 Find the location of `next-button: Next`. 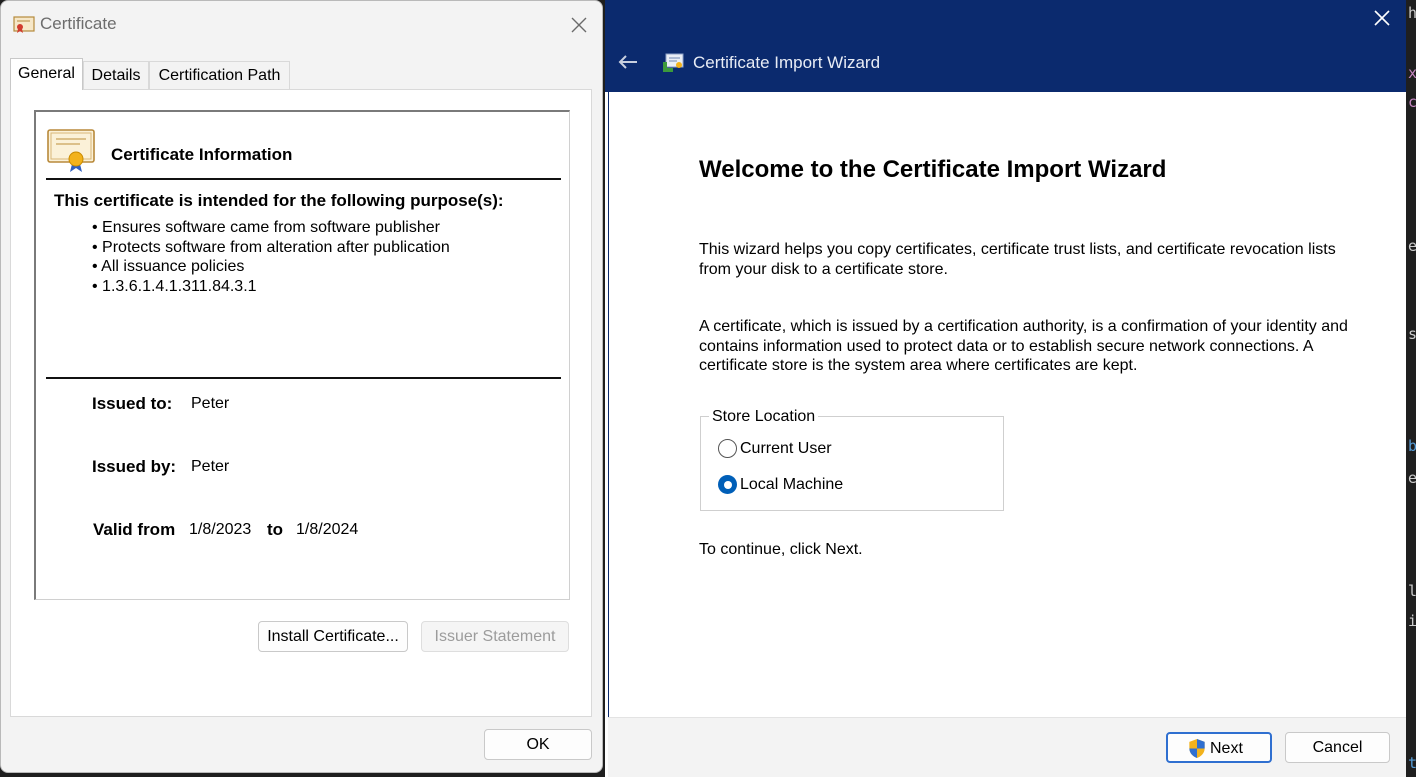

next-button: Next is located at coordinates (1219, 747).